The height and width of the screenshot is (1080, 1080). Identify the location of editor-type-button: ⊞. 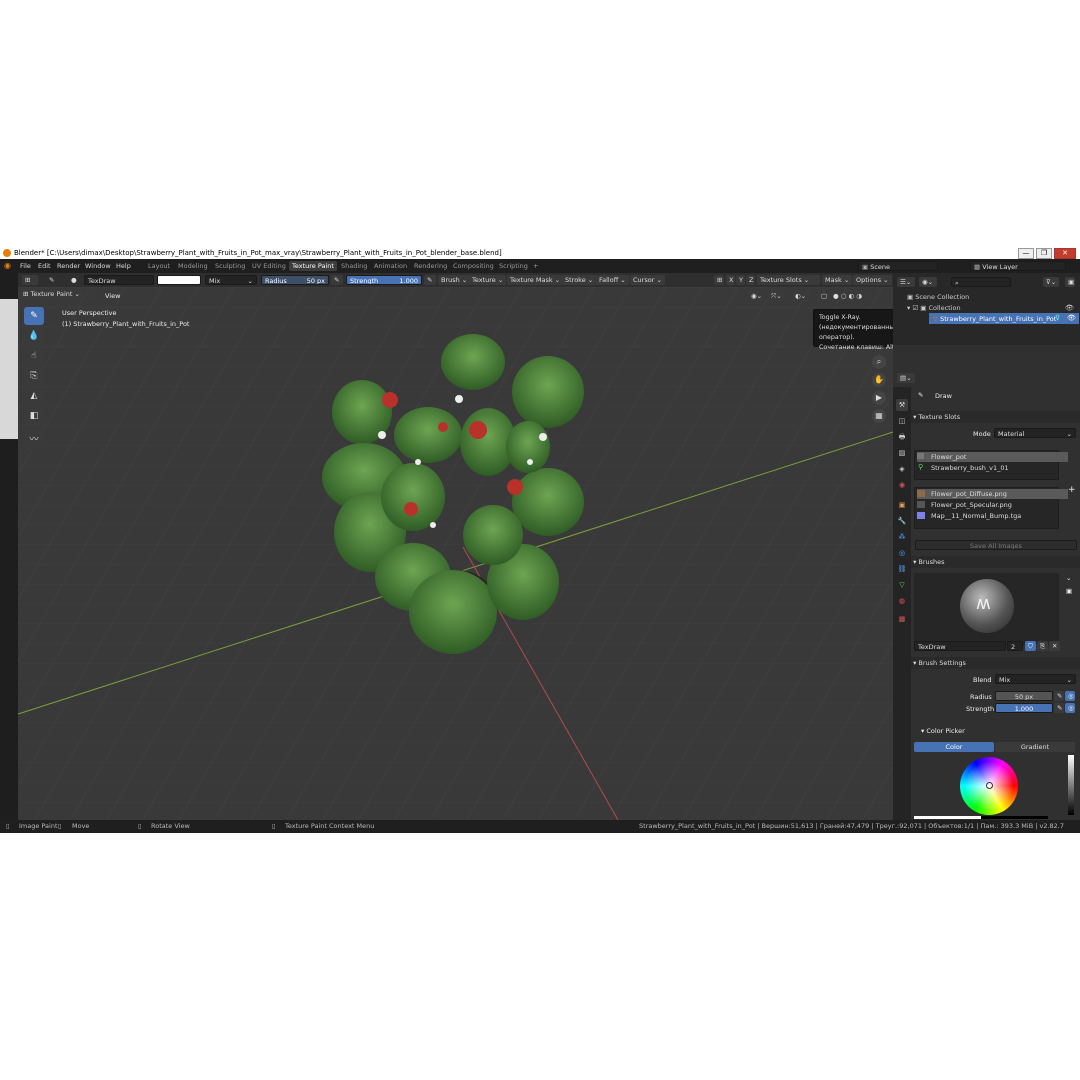
(30, 280).